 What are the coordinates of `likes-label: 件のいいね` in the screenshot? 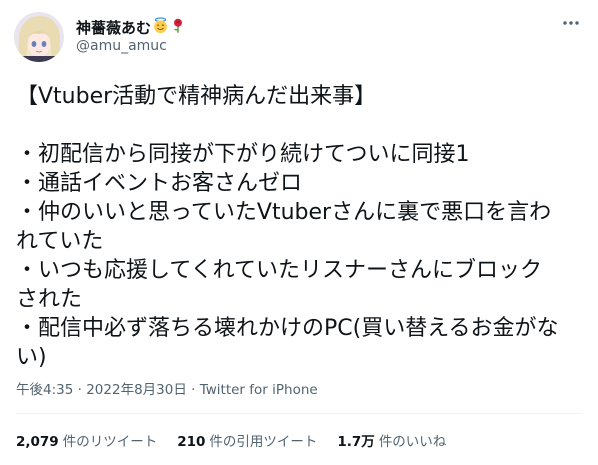 It's located at (412, 442).